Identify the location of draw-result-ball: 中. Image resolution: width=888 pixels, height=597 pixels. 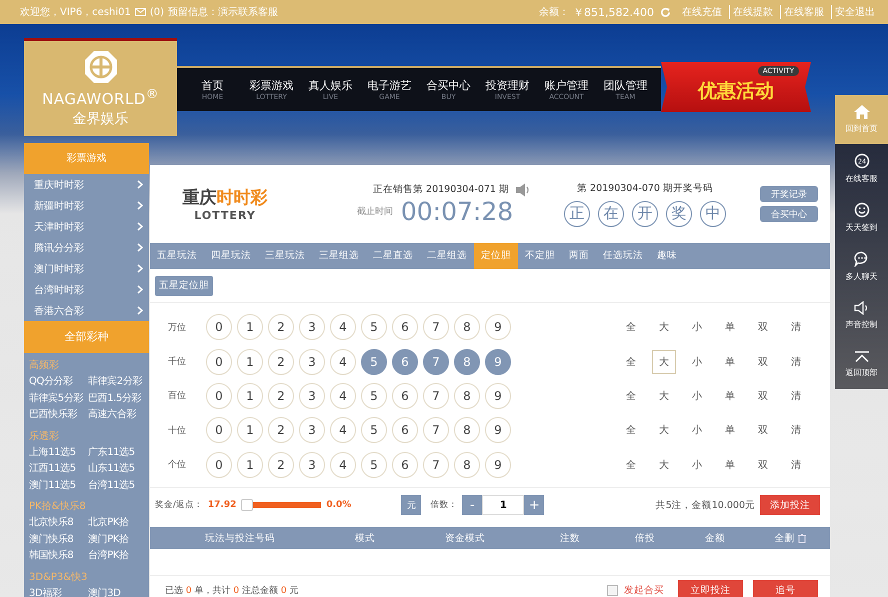
(713, 213).